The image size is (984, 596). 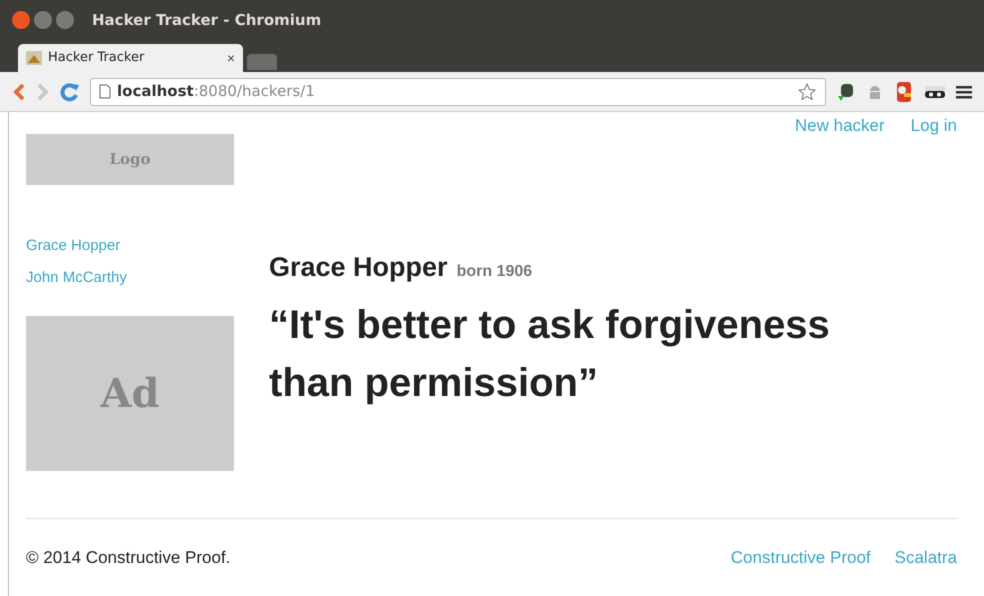 I want to click on reload-icon, so click(x=70, y=92).